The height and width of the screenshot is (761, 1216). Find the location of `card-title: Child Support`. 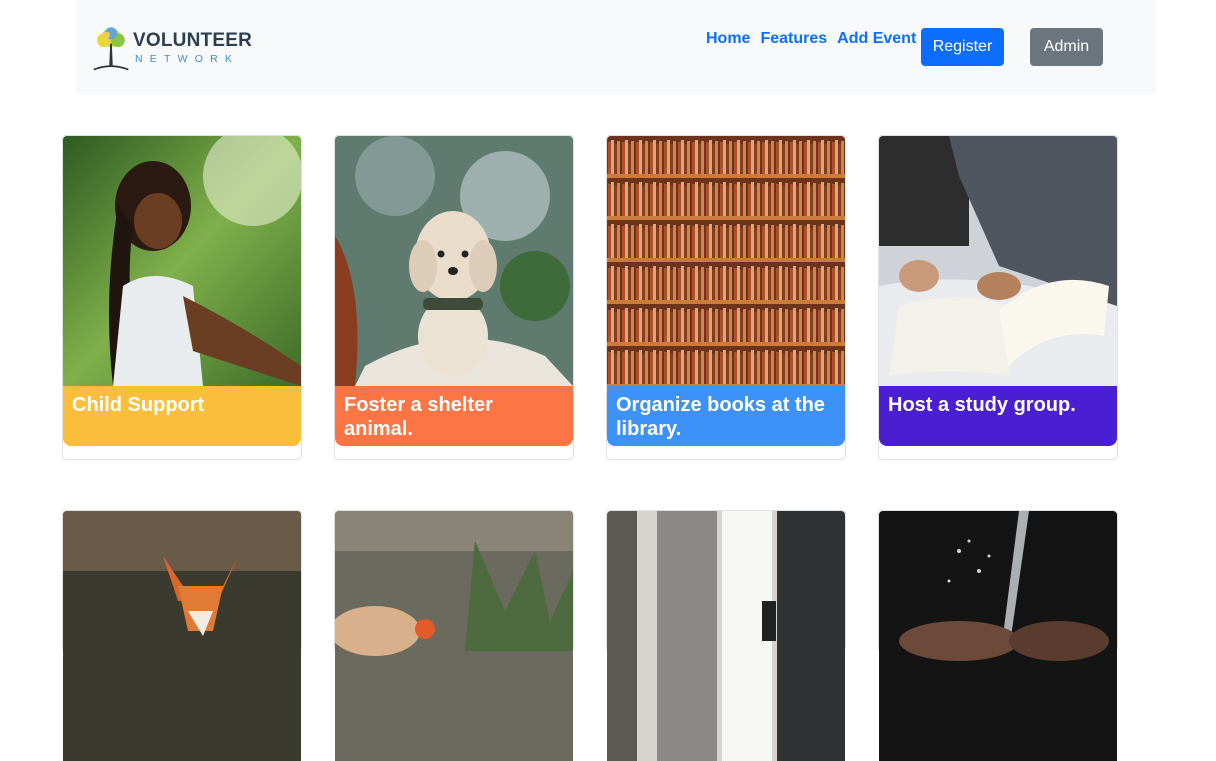

card-title: Child Support is located at coordinates (182, 416).